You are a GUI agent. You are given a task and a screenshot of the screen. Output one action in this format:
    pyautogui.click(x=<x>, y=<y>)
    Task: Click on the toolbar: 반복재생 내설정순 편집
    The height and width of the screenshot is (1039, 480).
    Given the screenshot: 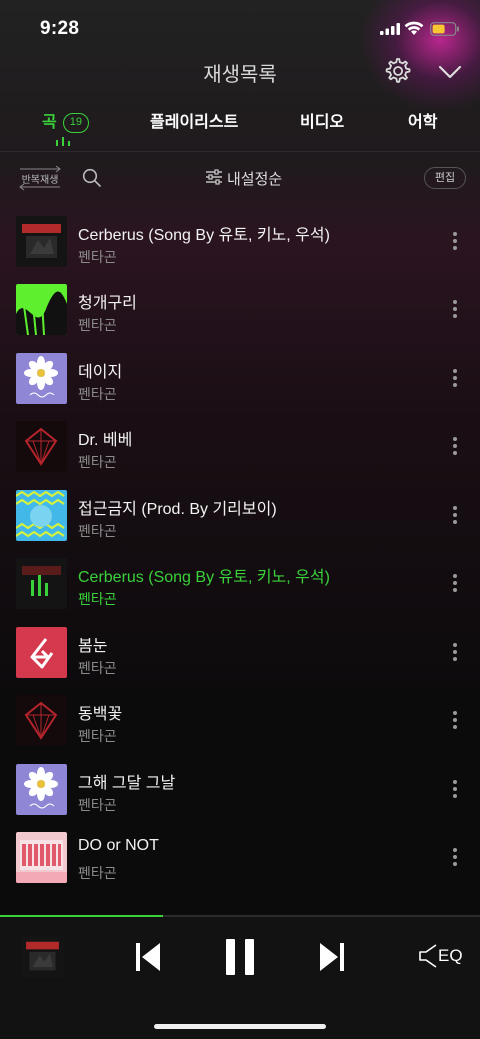 What is the action you would take?
    pyautogui.click(x=240, y=178)
    